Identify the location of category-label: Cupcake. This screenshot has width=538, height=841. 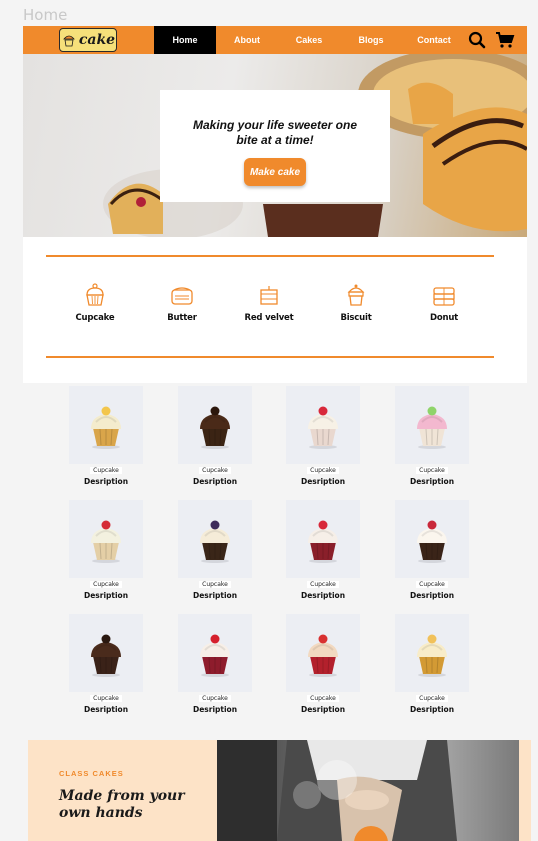
(95, 318).